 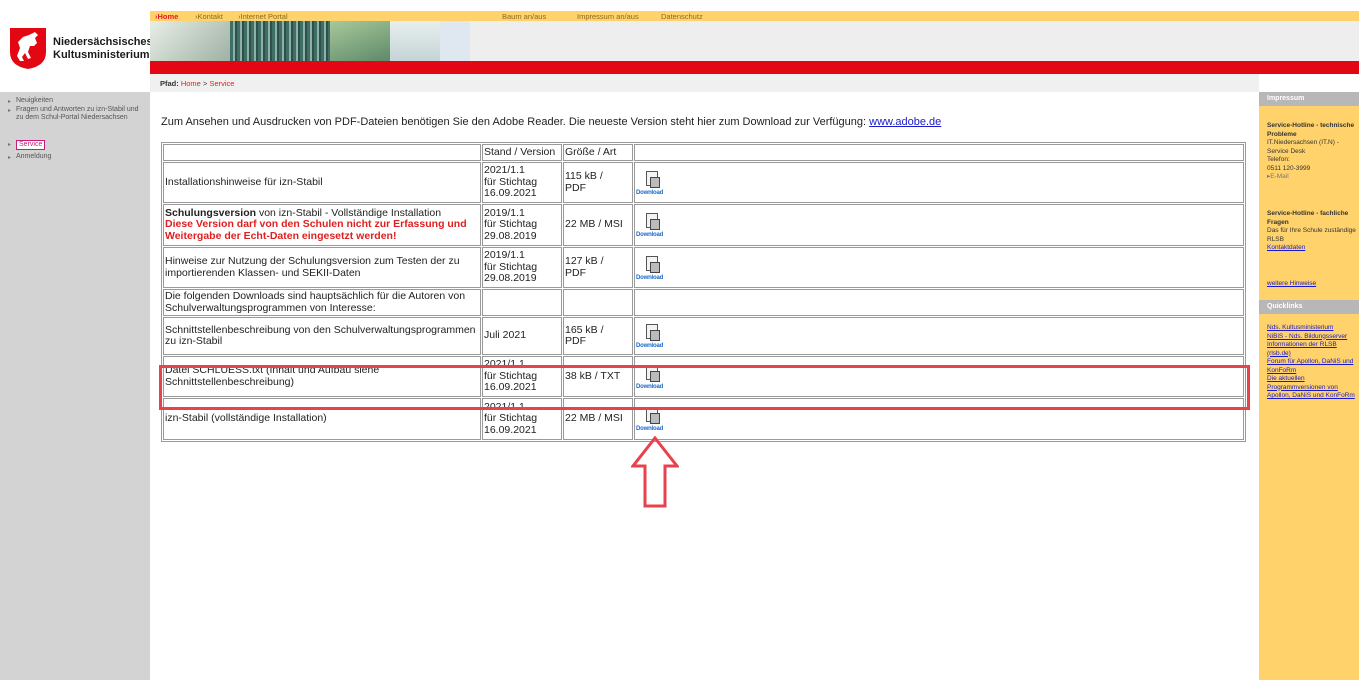 I want to click on header-cell-size: Größe / Art, so click(x=598, y=152).